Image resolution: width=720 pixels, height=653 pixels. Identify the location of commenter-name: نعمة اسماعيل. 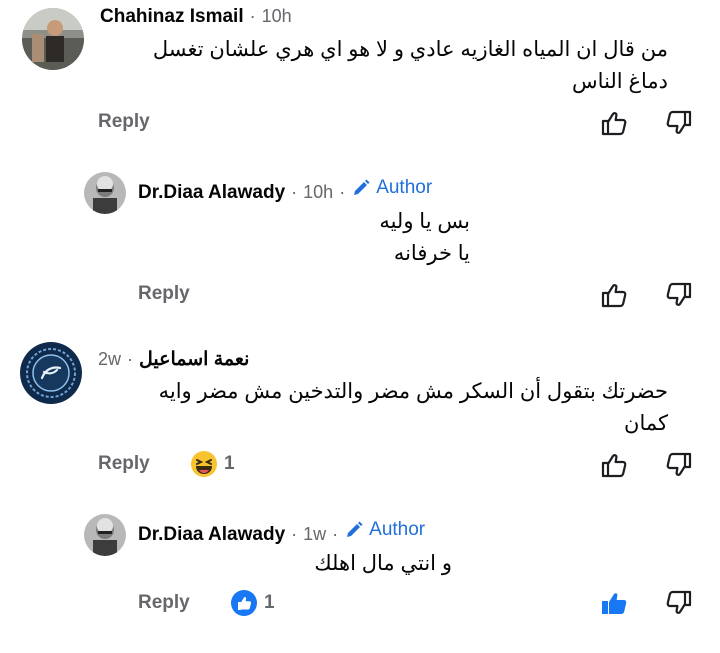
(194, 359).